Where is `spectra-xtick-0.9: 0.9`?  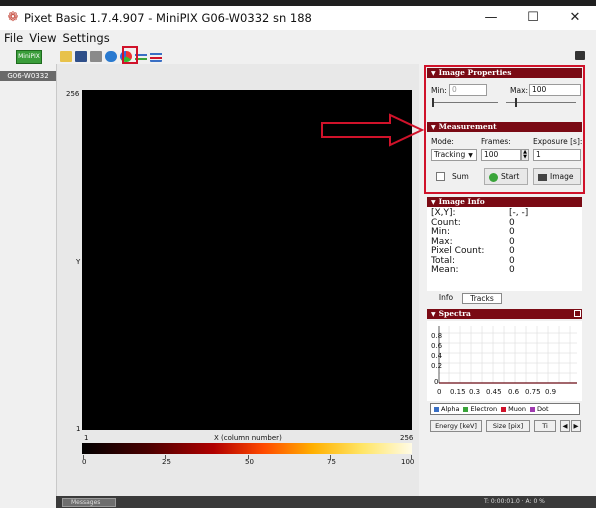 spectra-xtick-0.9: 0.9 is located at coordinates (551, 392).